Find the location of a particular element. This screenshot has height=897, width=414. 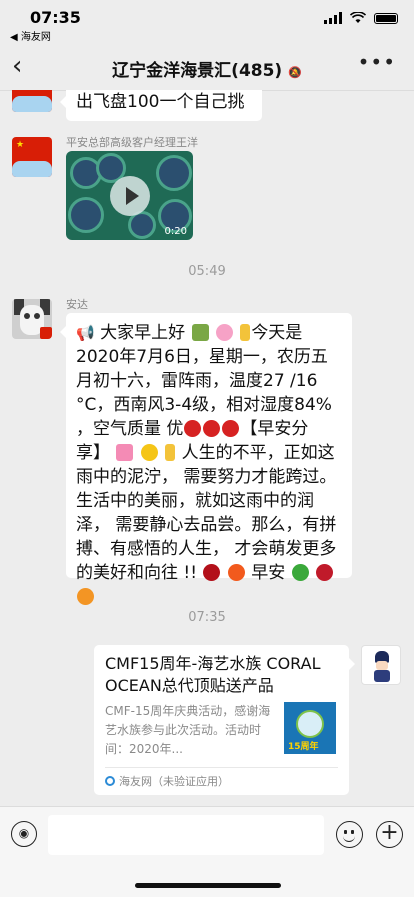

home-indicator is located at coordinates (208, 885).